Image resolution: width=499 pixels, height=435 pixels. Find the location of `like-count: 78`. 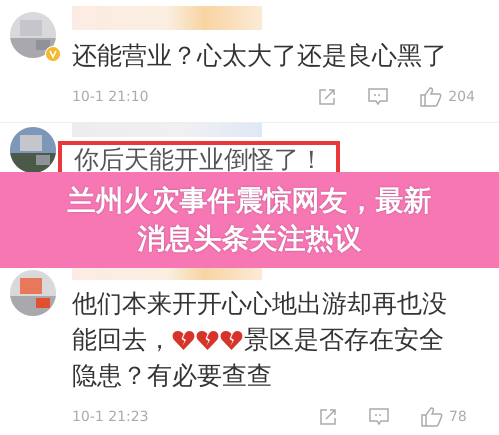

like-count: 78 is located at coordinates (458, 417).